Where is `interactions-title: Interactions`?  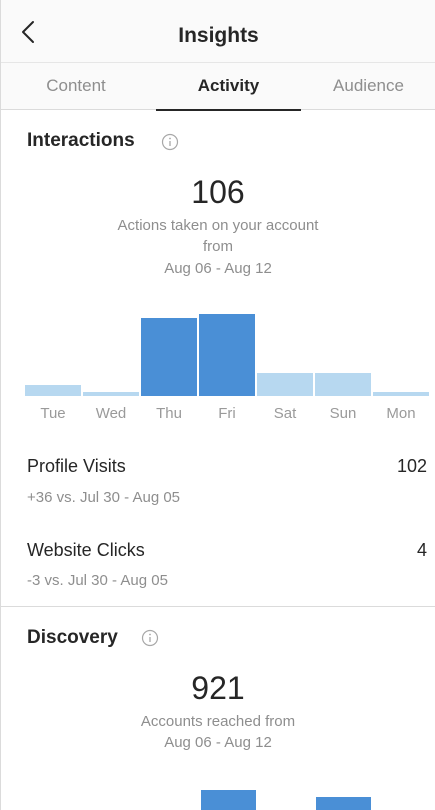
interactions-title: Interactions is located at coordinates (81, 140).